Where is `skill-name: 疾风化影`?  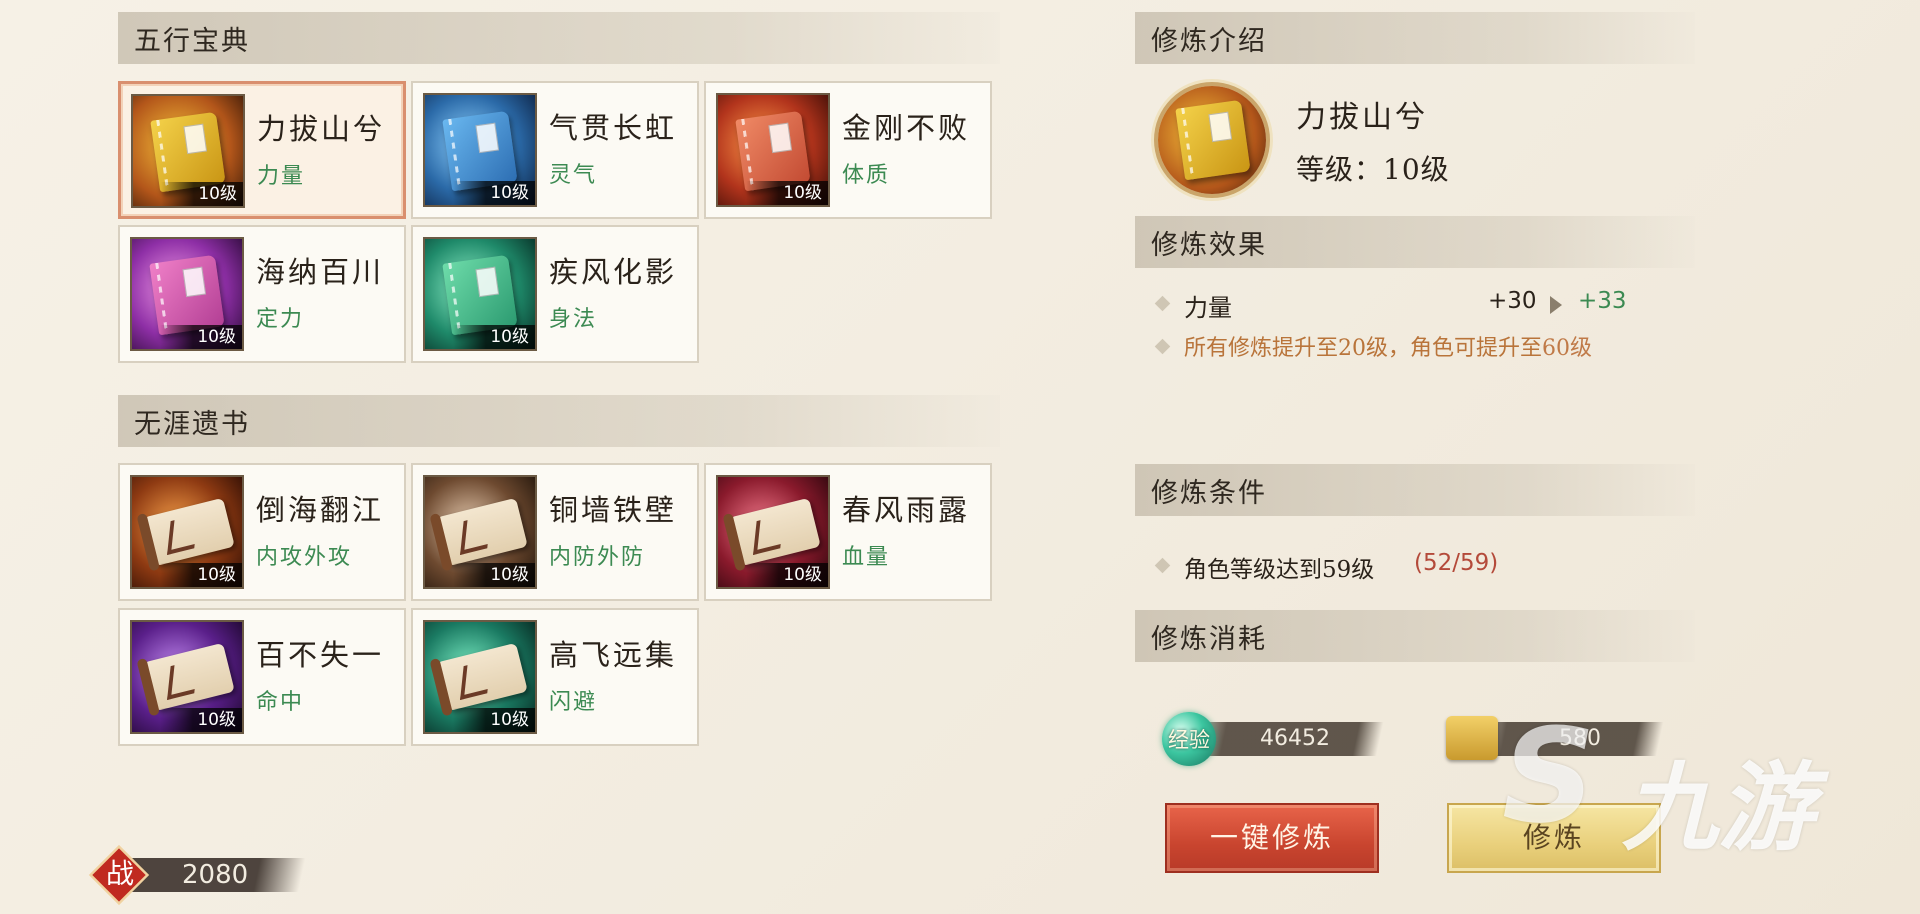
skill-name: 疾风化影 is located at coordinates (613, 272).